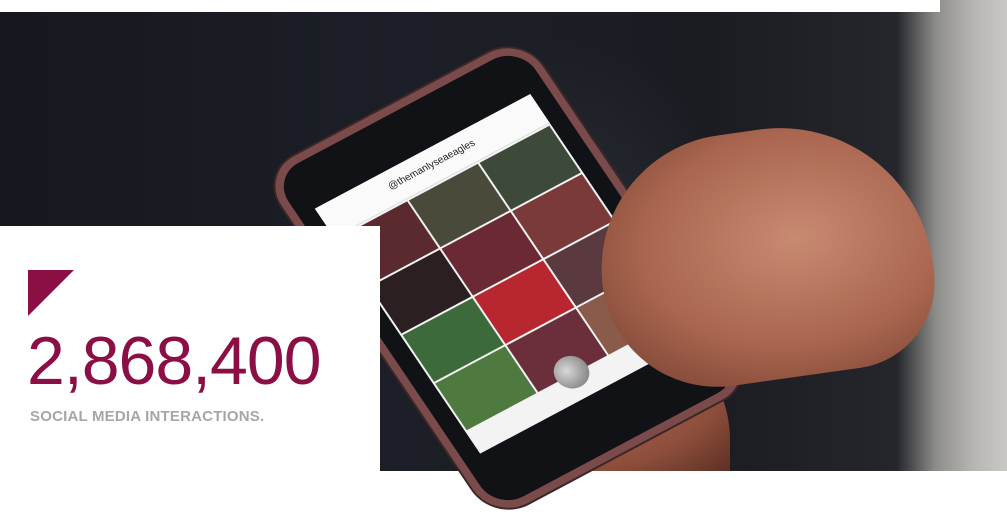  What do you see at coordinates (174, 361) in the screenshot?
I see `stat-value: 2,868,400` at bounding box center [174, 361].